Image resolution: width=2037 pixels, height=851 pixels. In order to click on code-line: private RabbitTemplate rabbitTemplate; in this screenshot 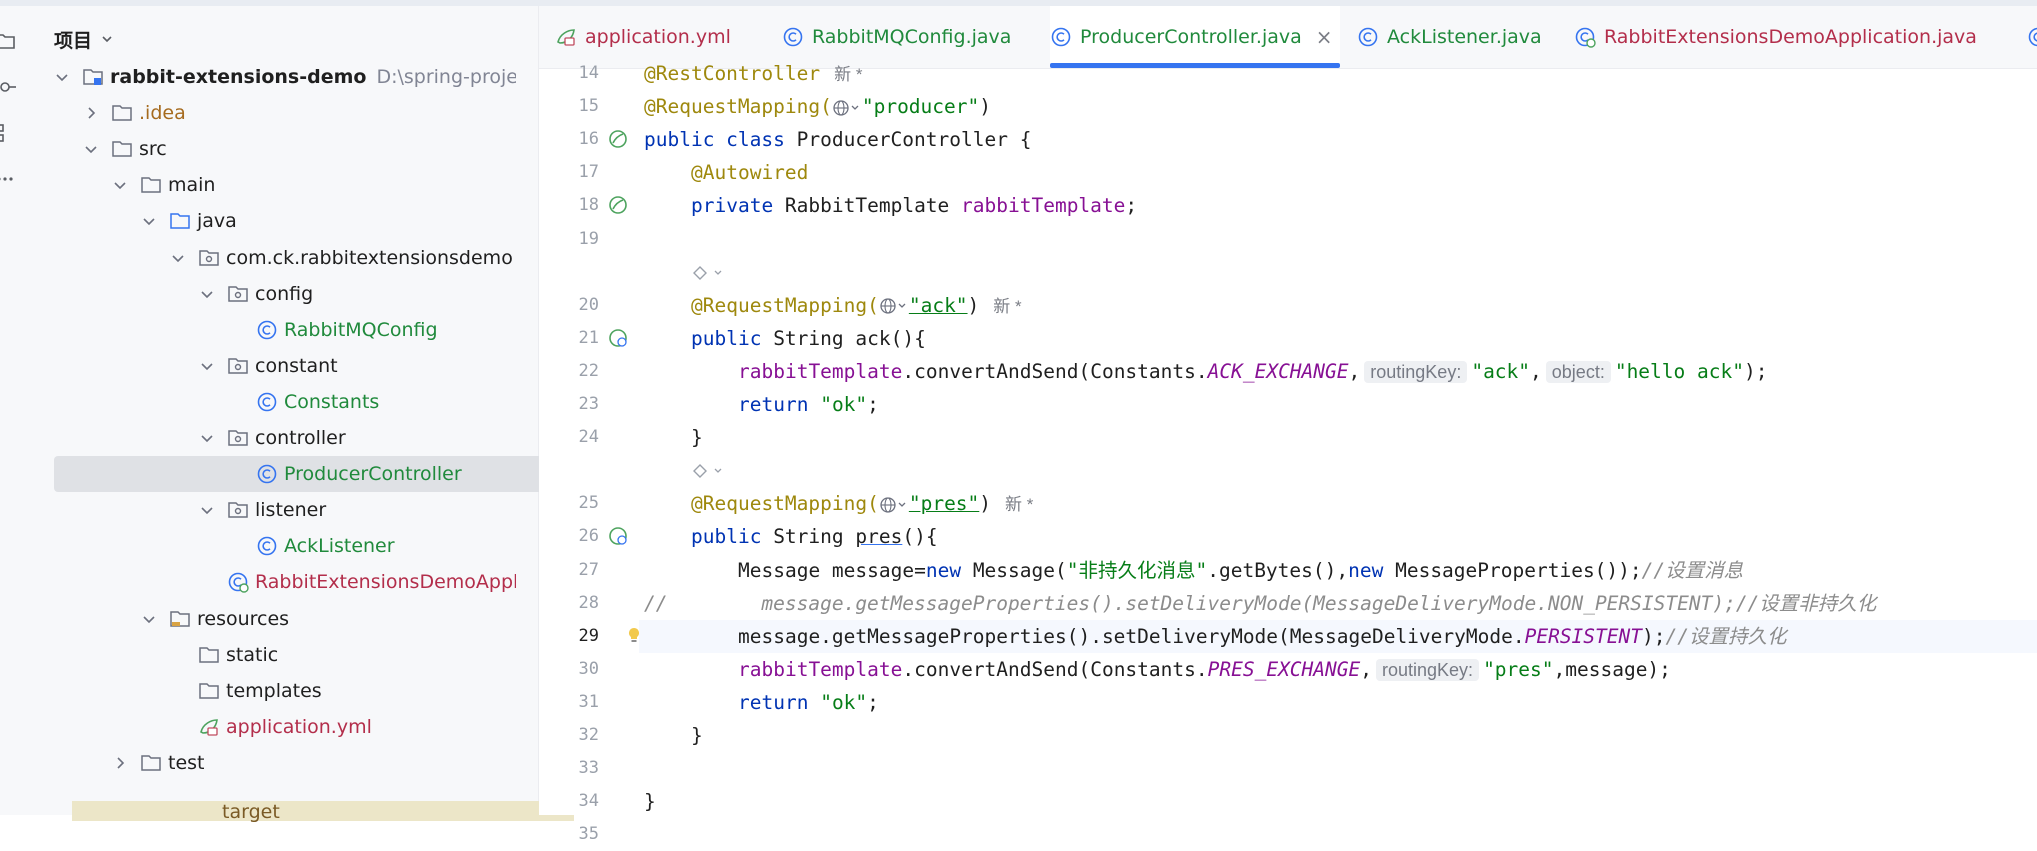, I will do `click(914, 205)`.